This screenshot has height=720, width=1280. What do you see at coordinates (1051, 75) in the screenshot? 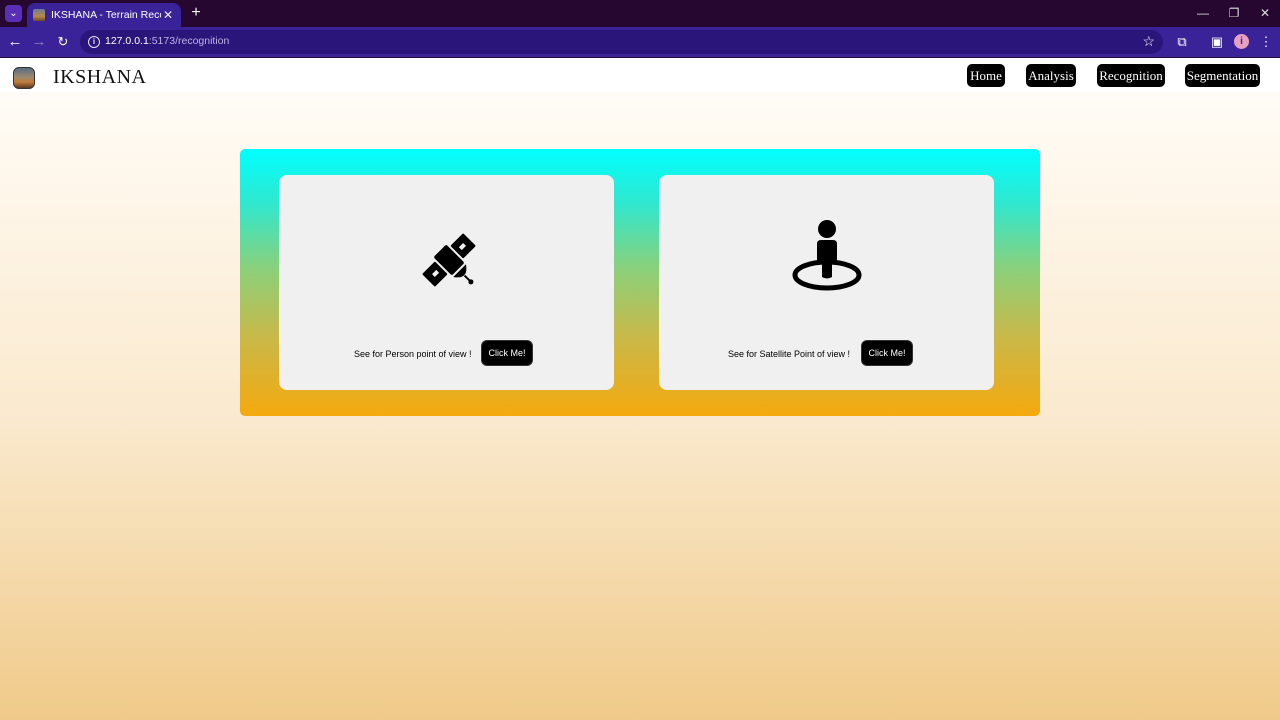
I see `nav-analysis: Analysis` at bounding box center [1051, 75].